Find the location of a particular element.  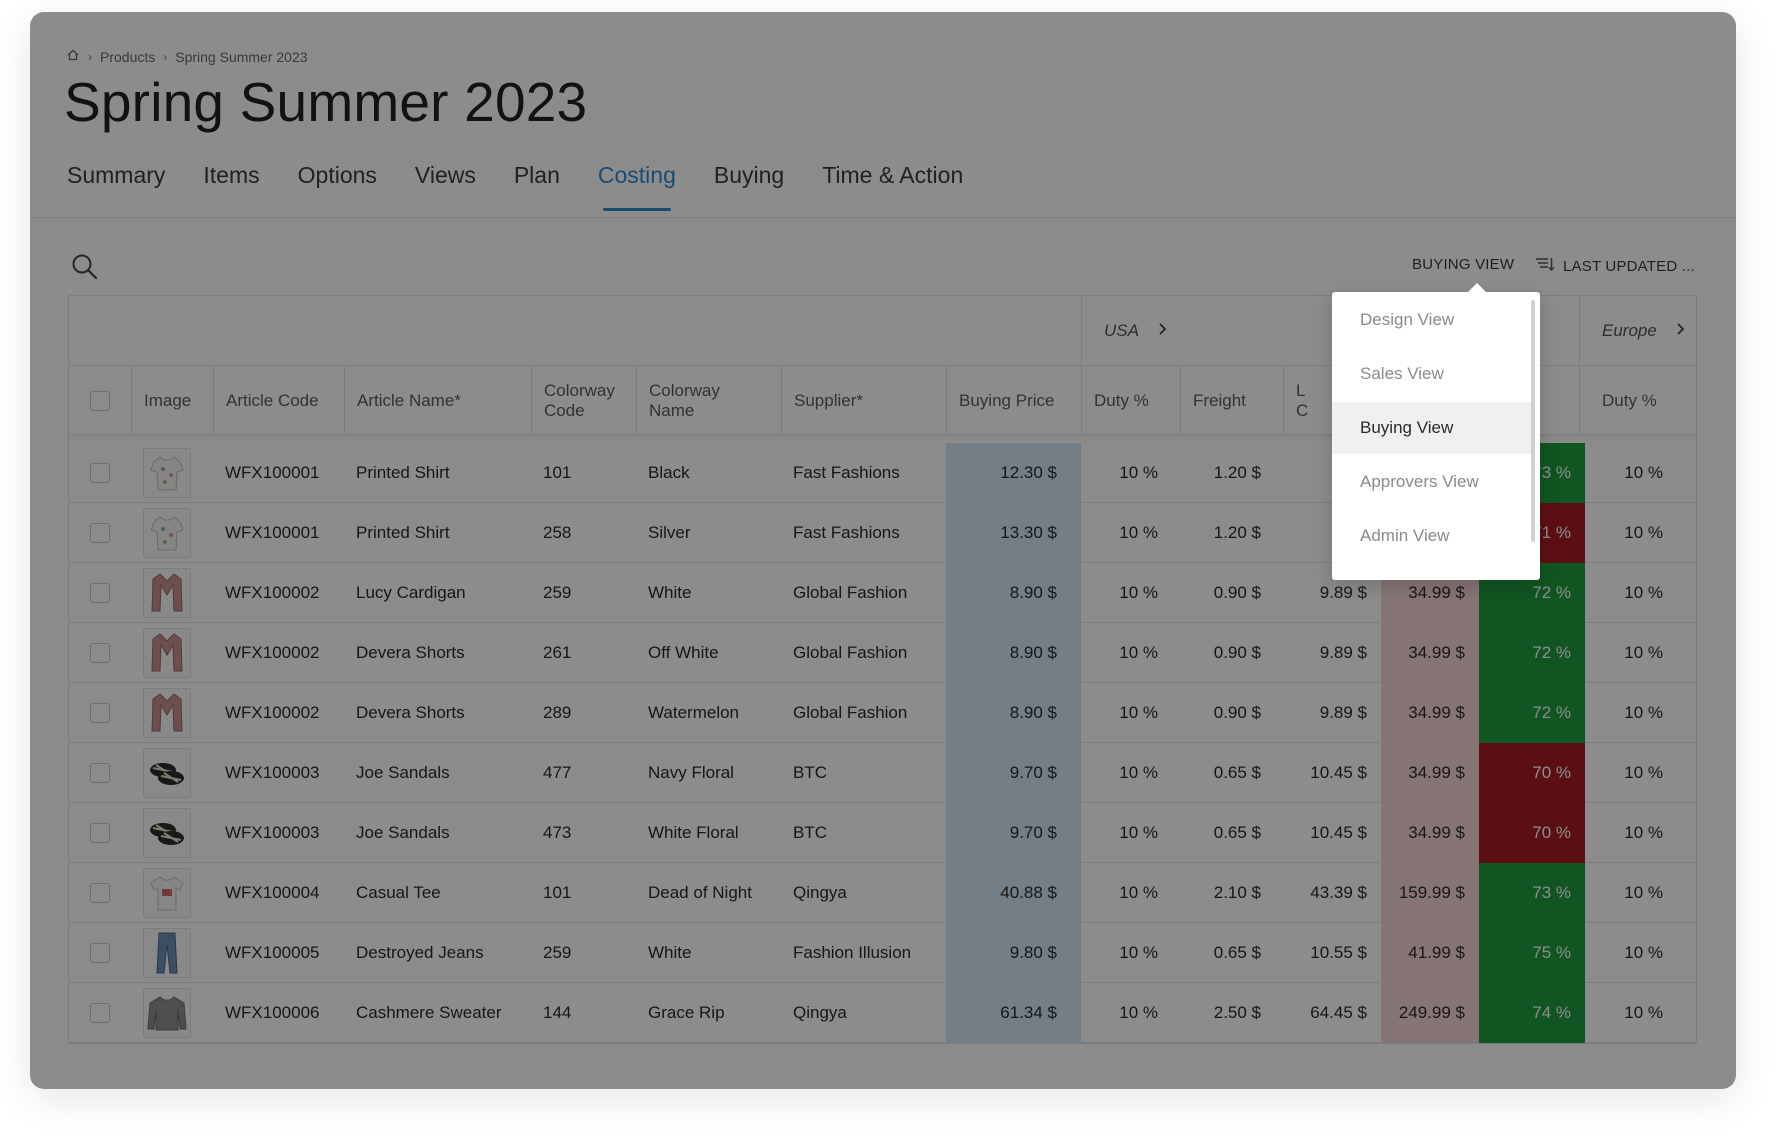

tab-costing: Costing is located at coordinates (637, 186).